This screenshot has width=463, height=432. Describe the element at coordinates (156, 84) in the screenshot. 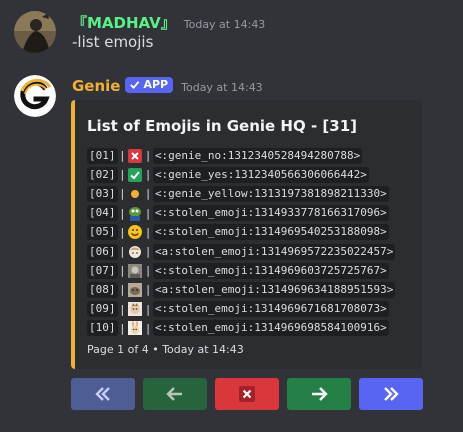

I see `app-badge-label: APP` at that location.